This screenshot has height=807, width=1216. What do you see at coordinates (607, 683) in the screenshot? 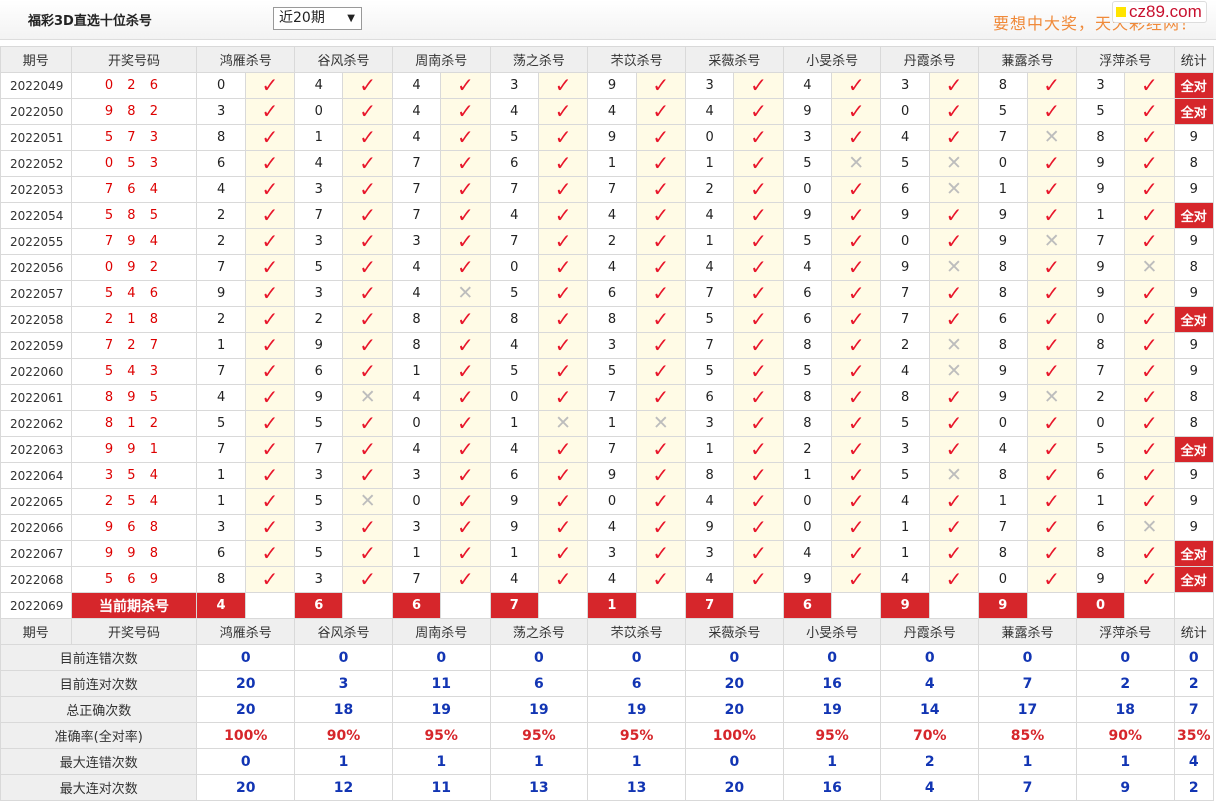
I see `summary-row: 目前连对次数 20 3 11 6 6 20 16 4 7 2 2` at bounding box center [607, 683].